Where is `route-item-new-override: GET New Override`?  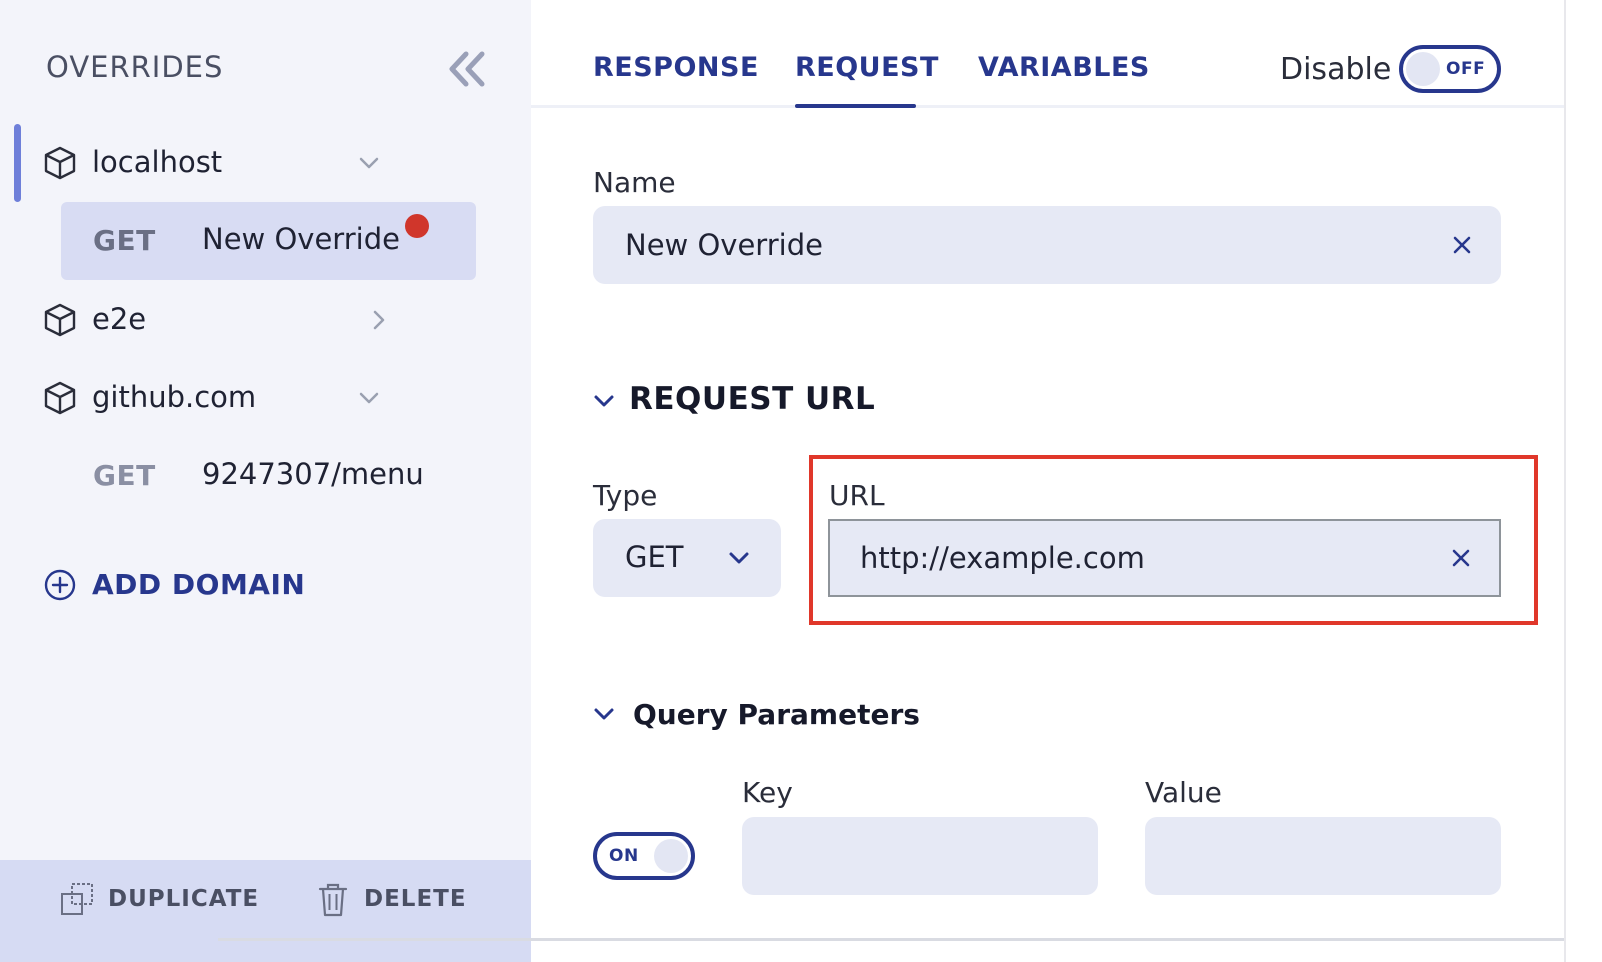 route-item-new-override: GET New Override is located at coordinates (268, 241).